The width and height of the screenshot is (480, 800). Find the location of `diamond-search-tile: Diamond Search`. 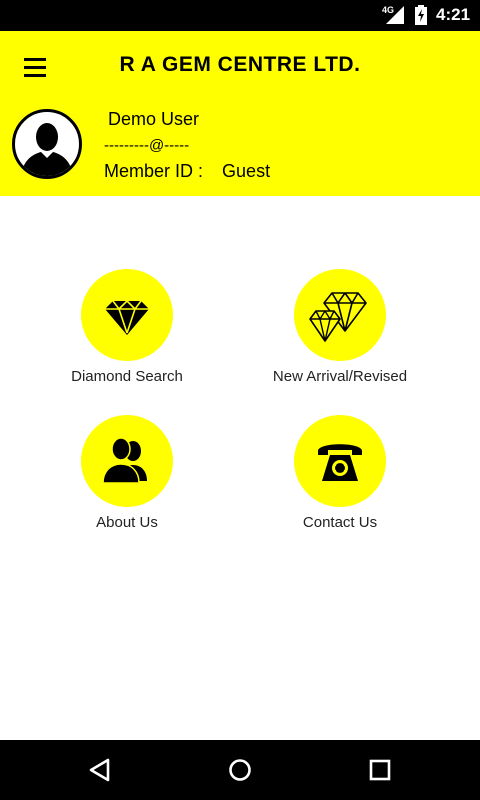

diamond-search-tile: Diamond Search is located at coordinates (127, 334).